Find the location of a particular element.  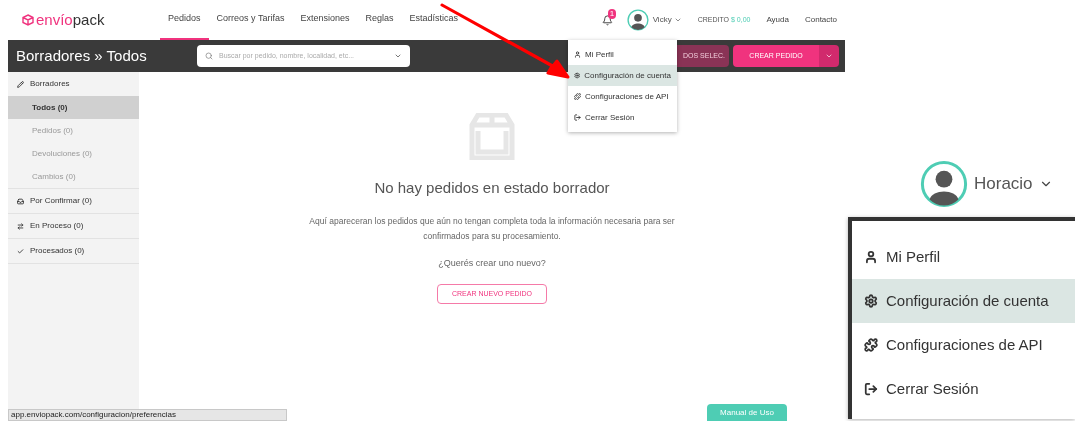

status-url: app.enviopack.com/configuracion/preferencias is located at coordinates (147, 415).